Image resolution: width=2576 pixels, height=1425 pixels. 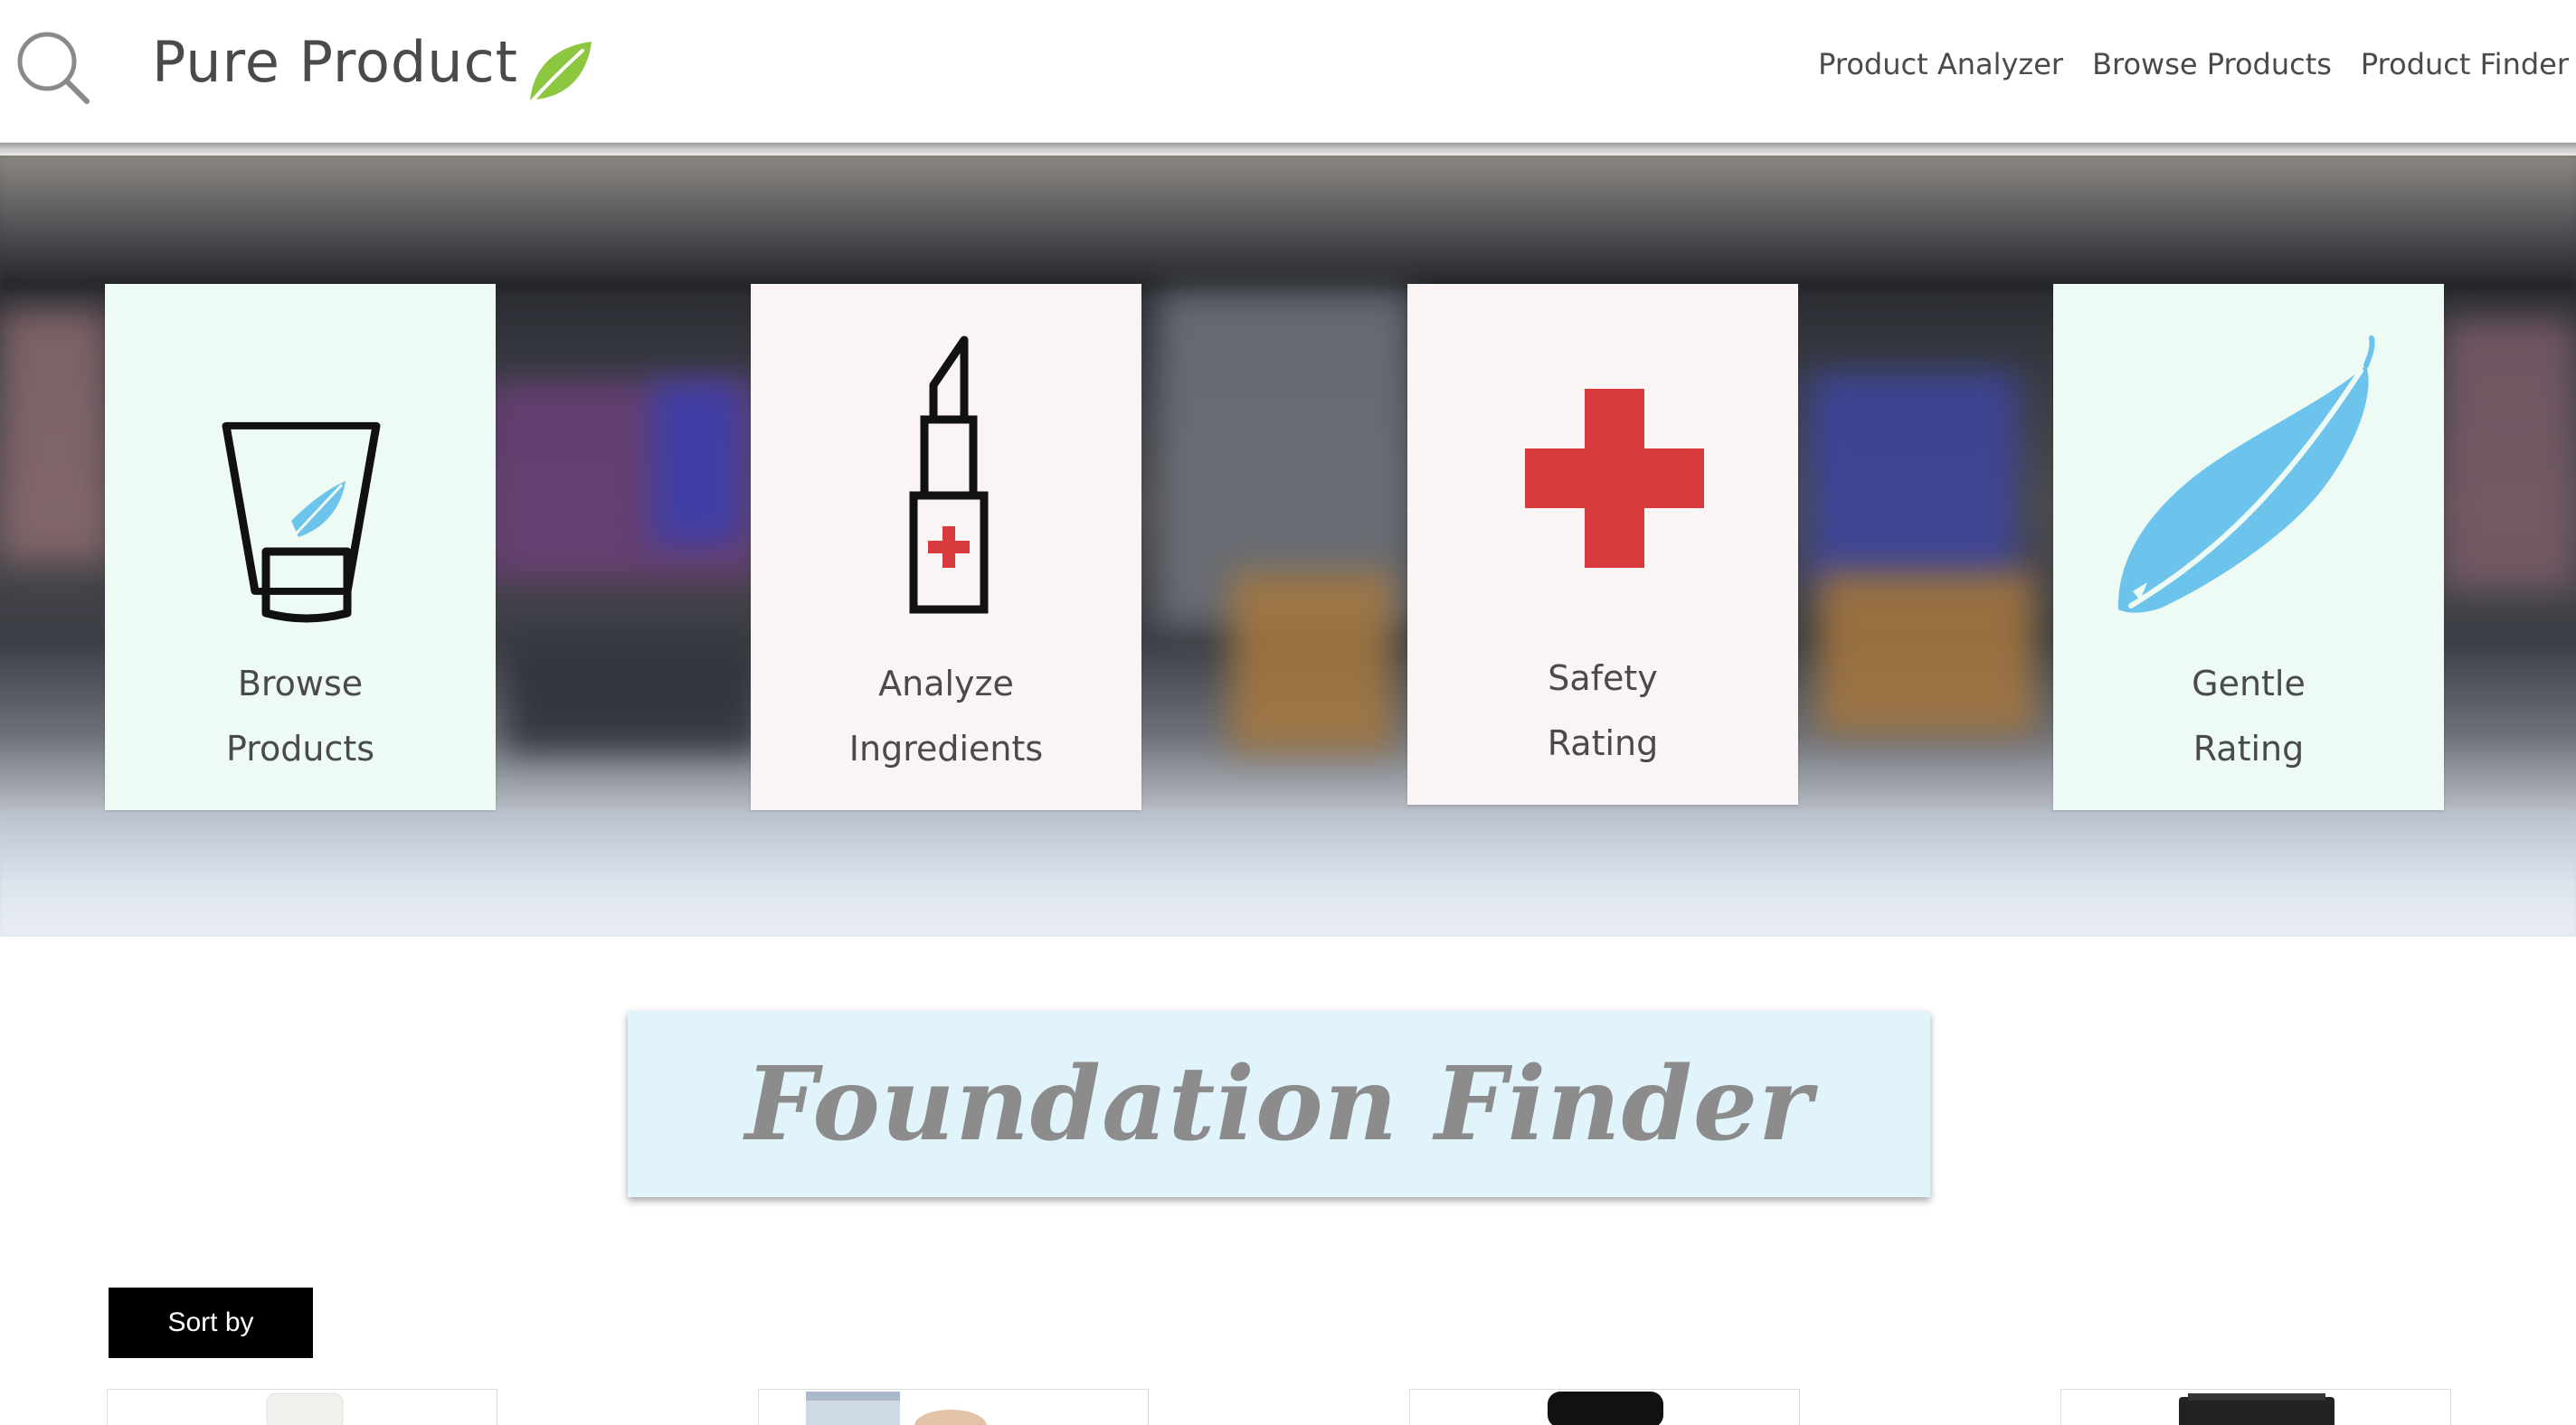 What do you see at coordinates (300, 749) in the screenshot?
I see `card-label-line2: Products` at bounding box center [300, 749].